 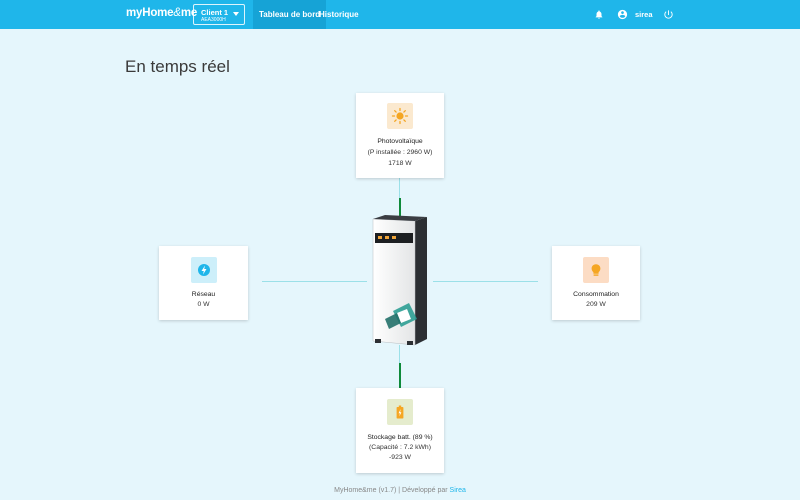 I want to click on chevron-down-icon, so click(x=236, y=14).